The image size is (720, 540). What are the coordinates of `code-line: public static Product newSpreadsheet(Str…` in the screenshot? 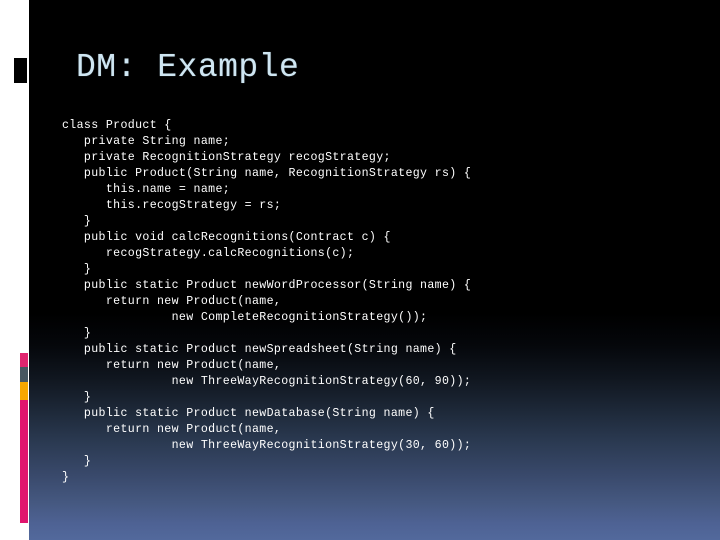 It's located at (259, 349).